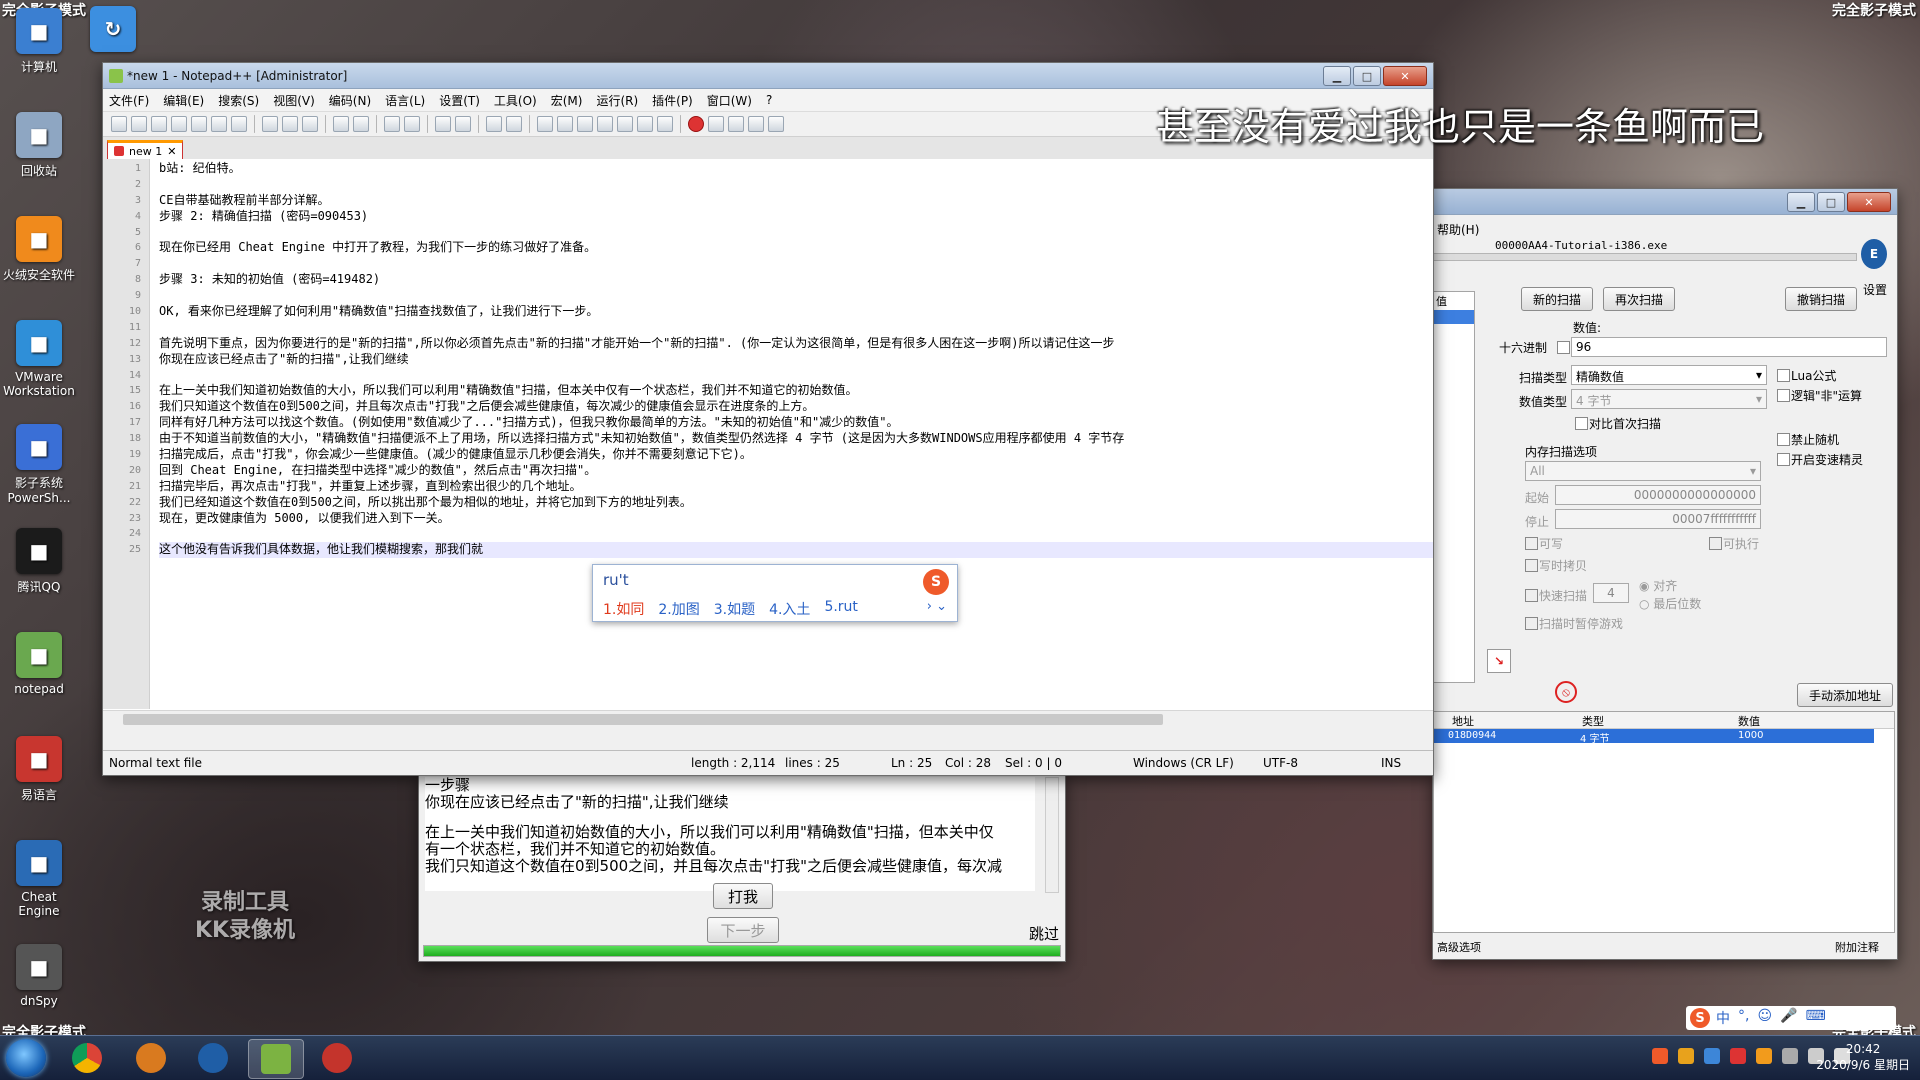 Image resolution: width=1920 pixels, height=1080 pixels. Describe the element at coordinates (1729, 347) in the screenshot. I see `value-input: 96` at that location.